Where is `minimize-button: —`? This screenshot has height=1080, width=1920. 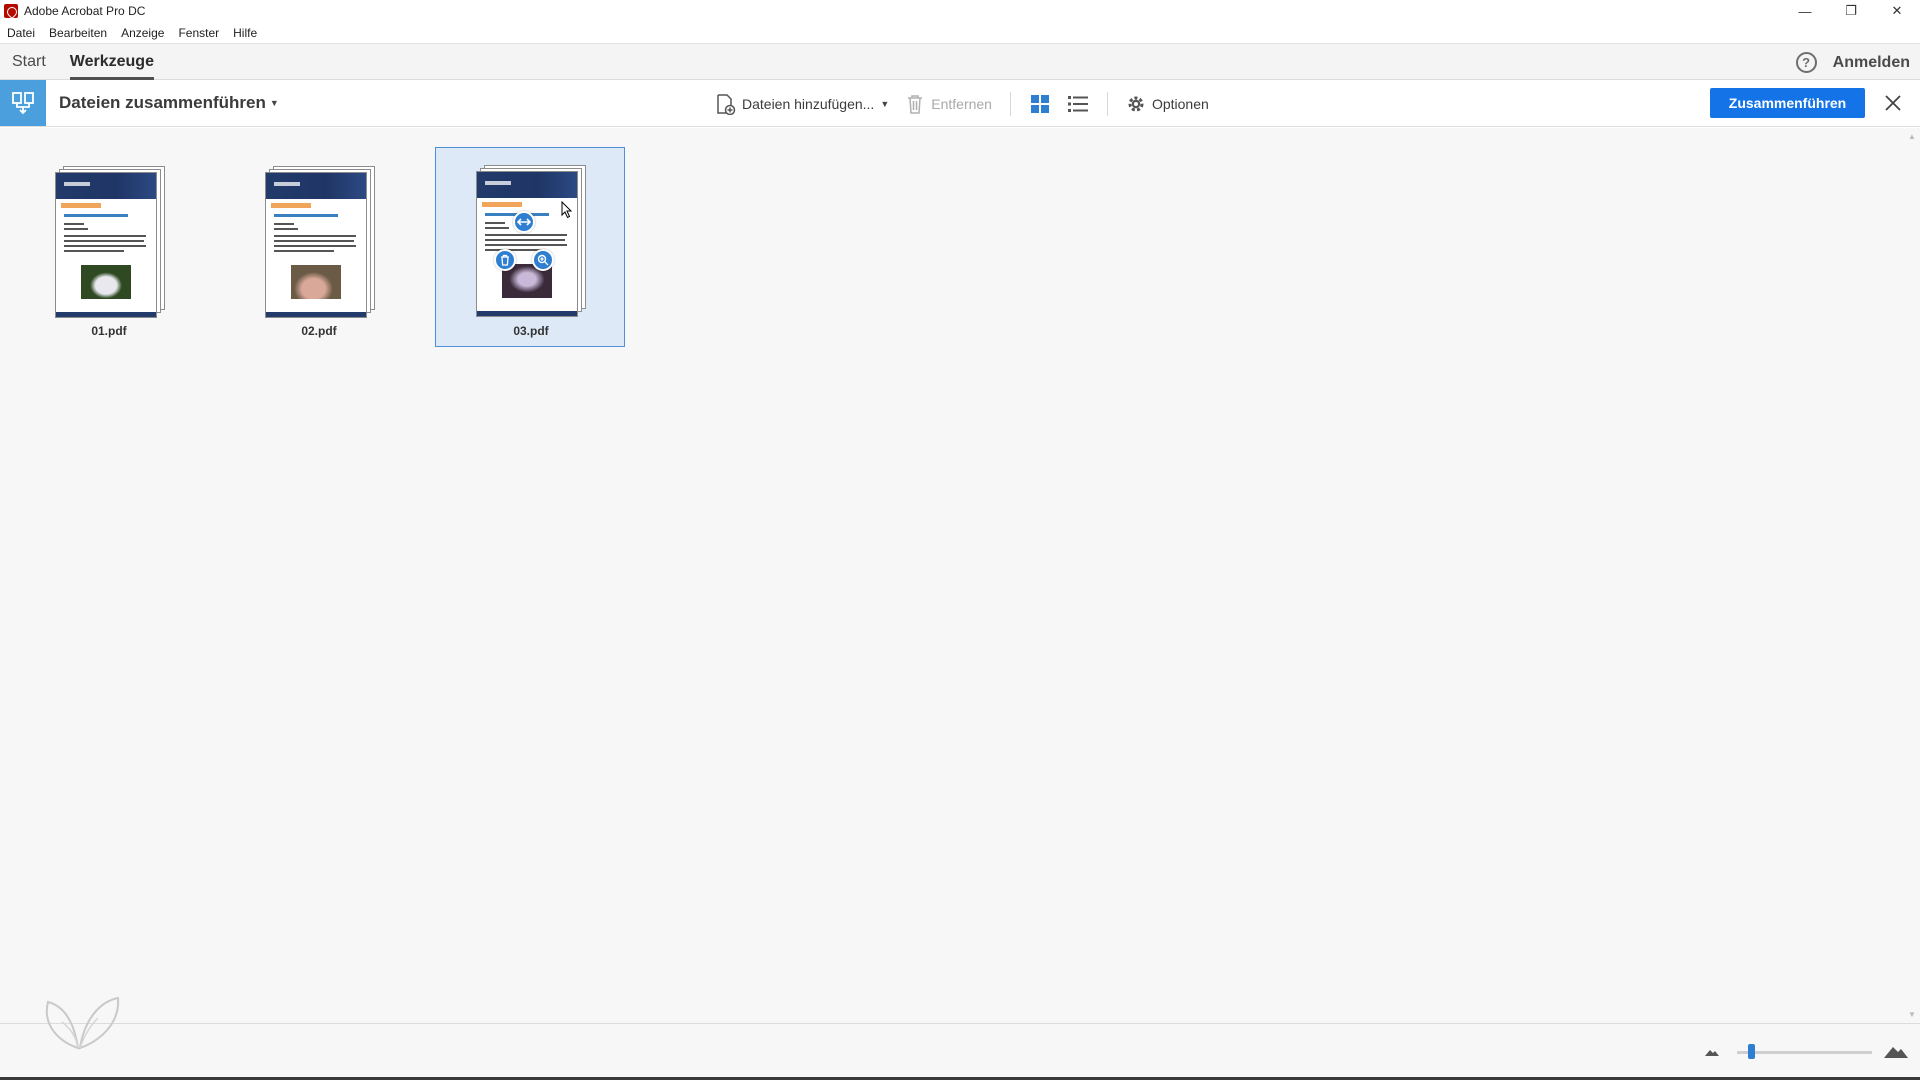 minimize-button: — is located at coordinates (1805, 11).